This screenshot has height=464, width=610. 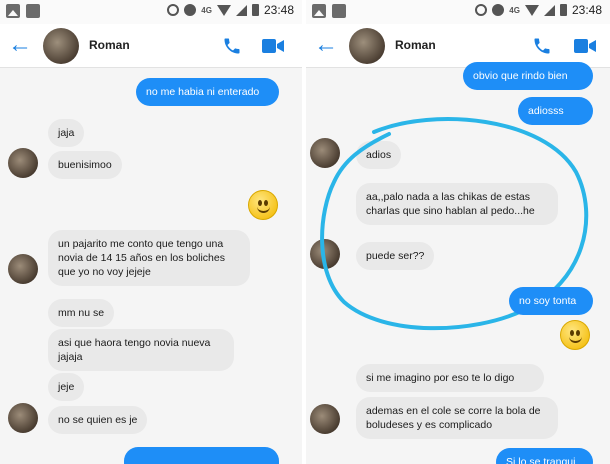 What do you see at coordinates (551, 301) in the screenshot?
I see `message-outgoing: no soy tonta` at bounding box center [551, 301].